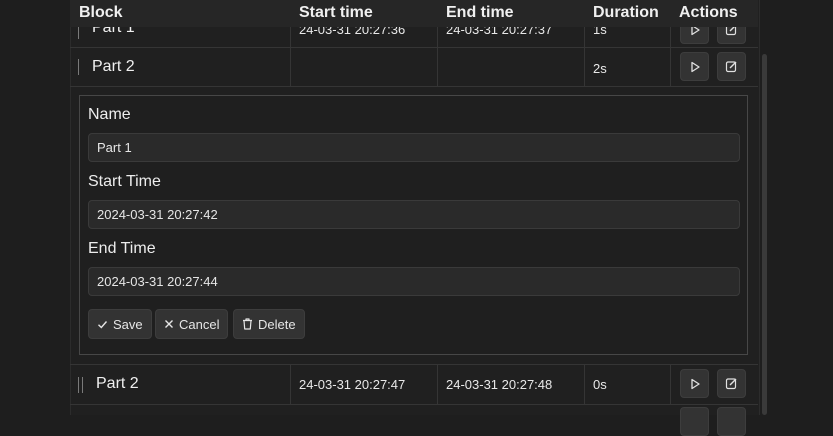 This screenshot has height=436, width=833. I want to click on end-time-input, so click(414, 281).